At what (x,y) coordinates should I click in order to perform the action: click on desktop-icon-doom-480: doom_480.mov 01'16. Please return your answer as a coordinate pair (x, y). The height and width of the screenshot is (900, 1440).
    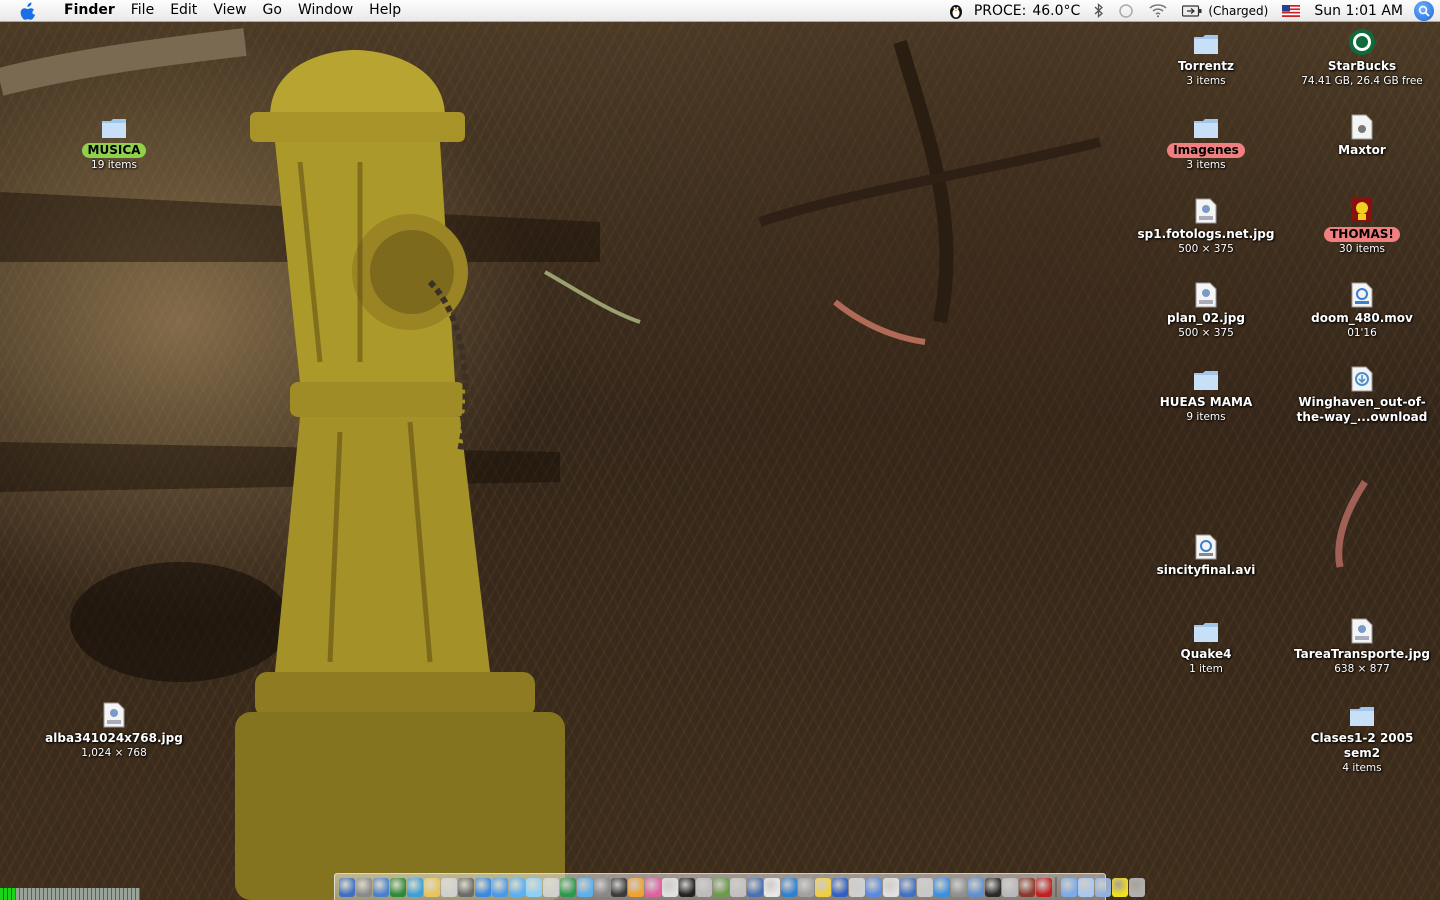
    Looking at the image, I should click on (1362, 310).